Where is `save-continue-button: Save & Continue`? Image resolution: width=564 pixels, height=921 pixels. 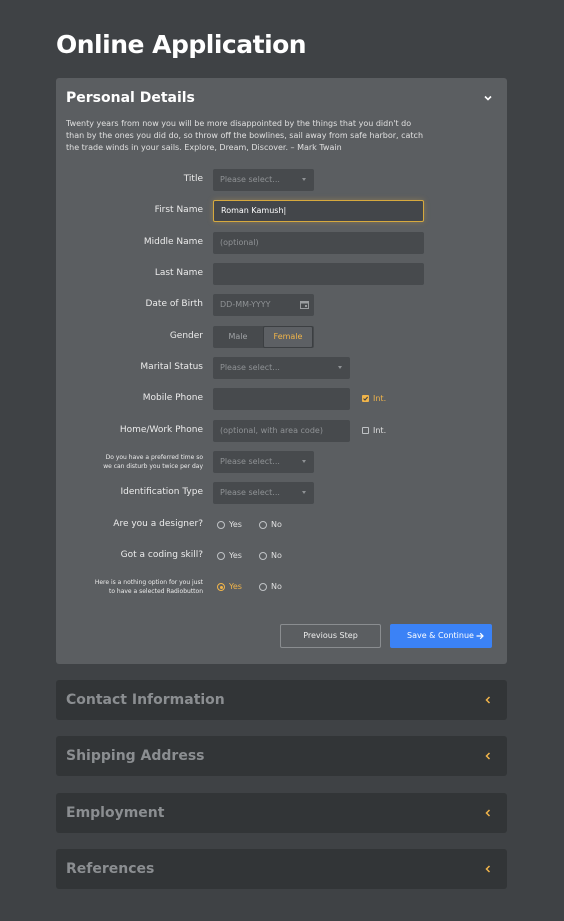
save-continue-button: Save & Continue is located at coordinates (441, 636).